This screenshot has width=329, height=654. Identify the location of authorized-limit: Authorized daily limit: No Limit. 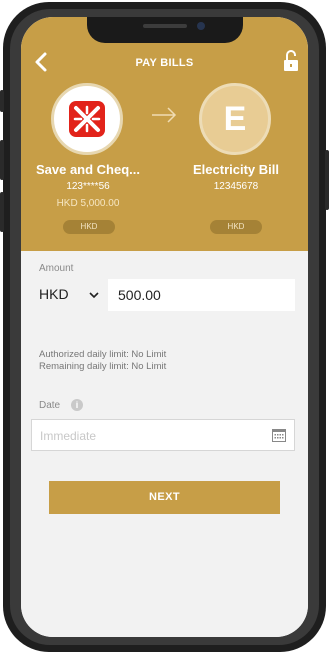
(103, 354).